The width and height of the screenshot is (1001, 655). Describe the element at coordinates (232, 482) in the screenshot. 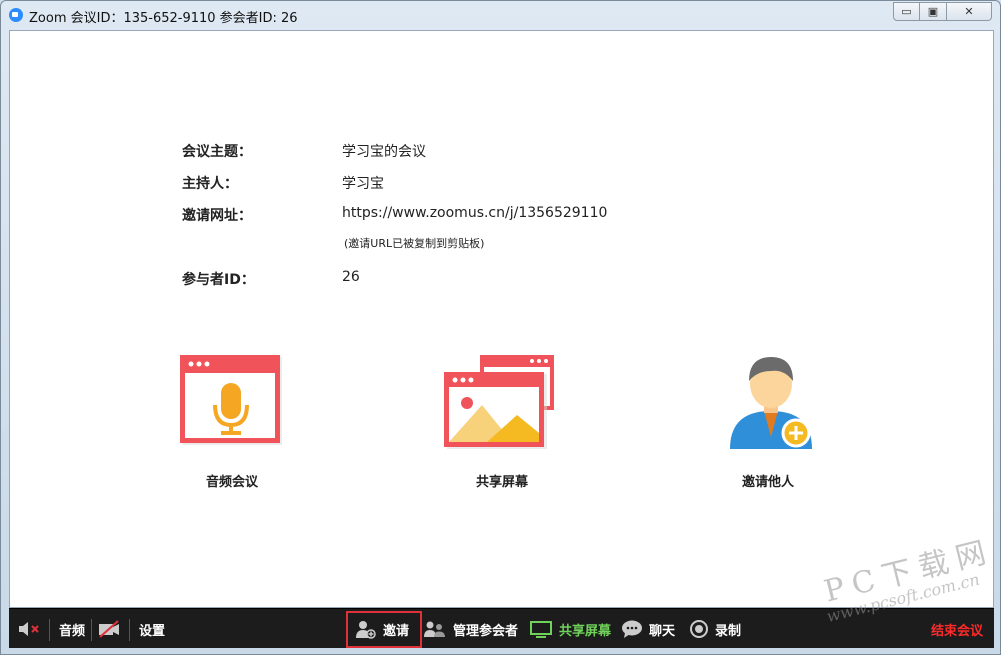

I see `audio-conference-label: 音频会议` at that location.